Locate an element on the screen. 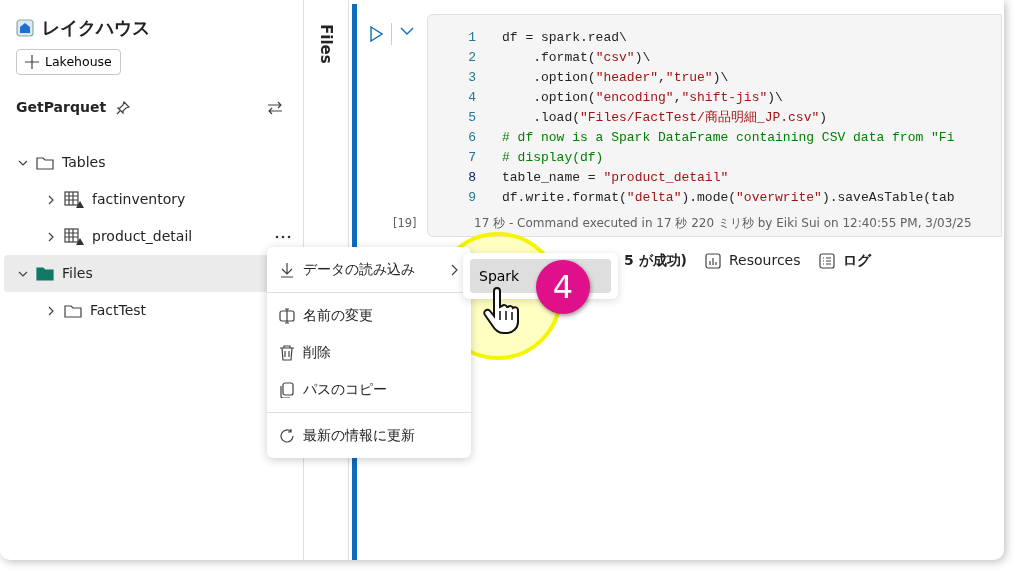 The height and width of the screenshot is (575, 1019). line-number: 5 is located at coordinates (472, 118).